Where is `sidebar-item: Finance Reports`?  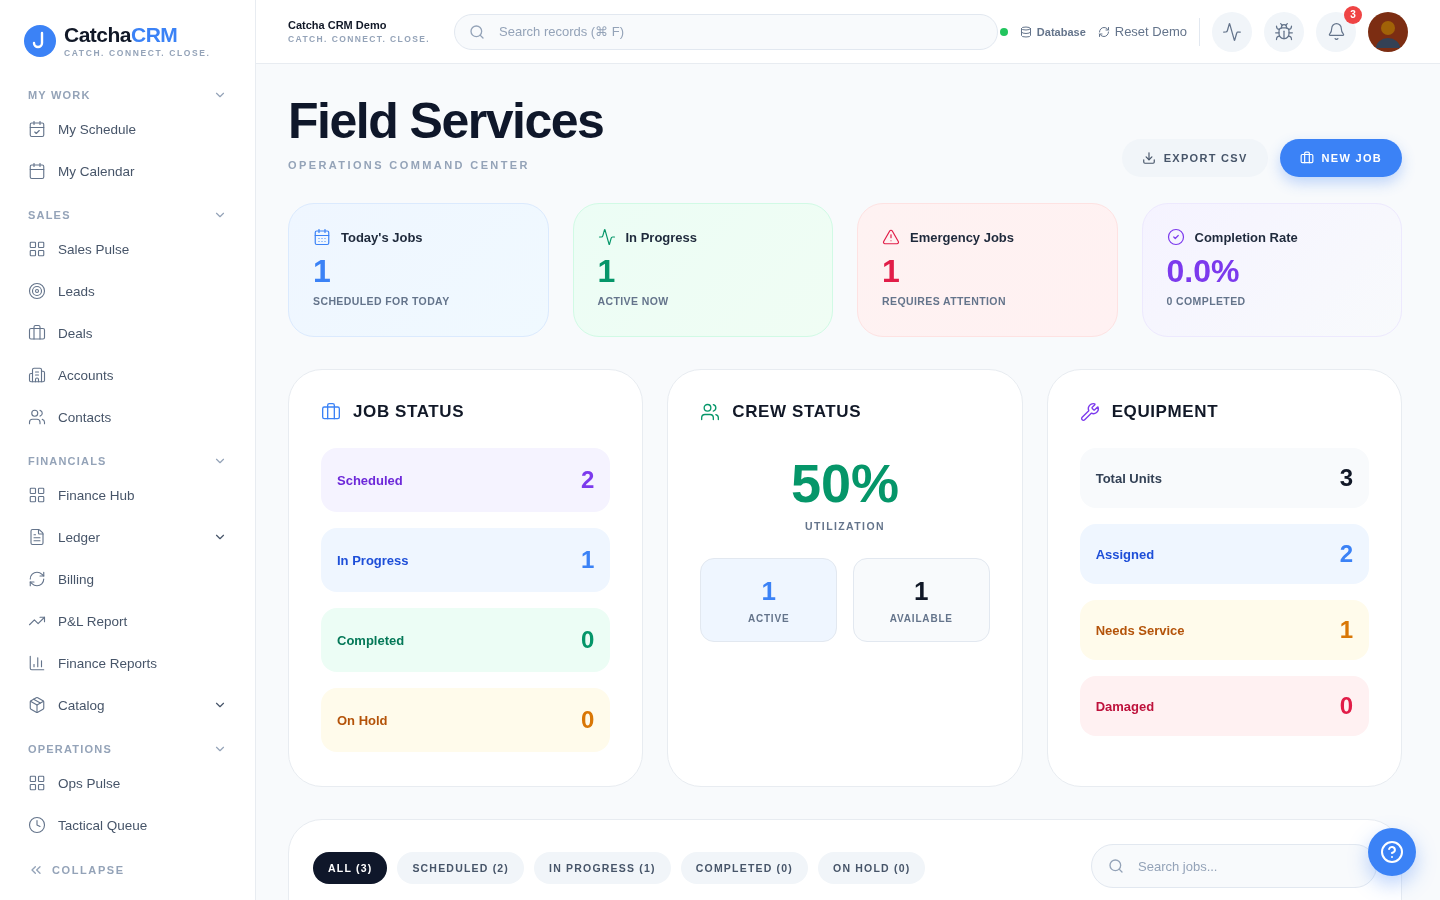 sidebar-item: Finance Reports is located at coordinates (127, 663).